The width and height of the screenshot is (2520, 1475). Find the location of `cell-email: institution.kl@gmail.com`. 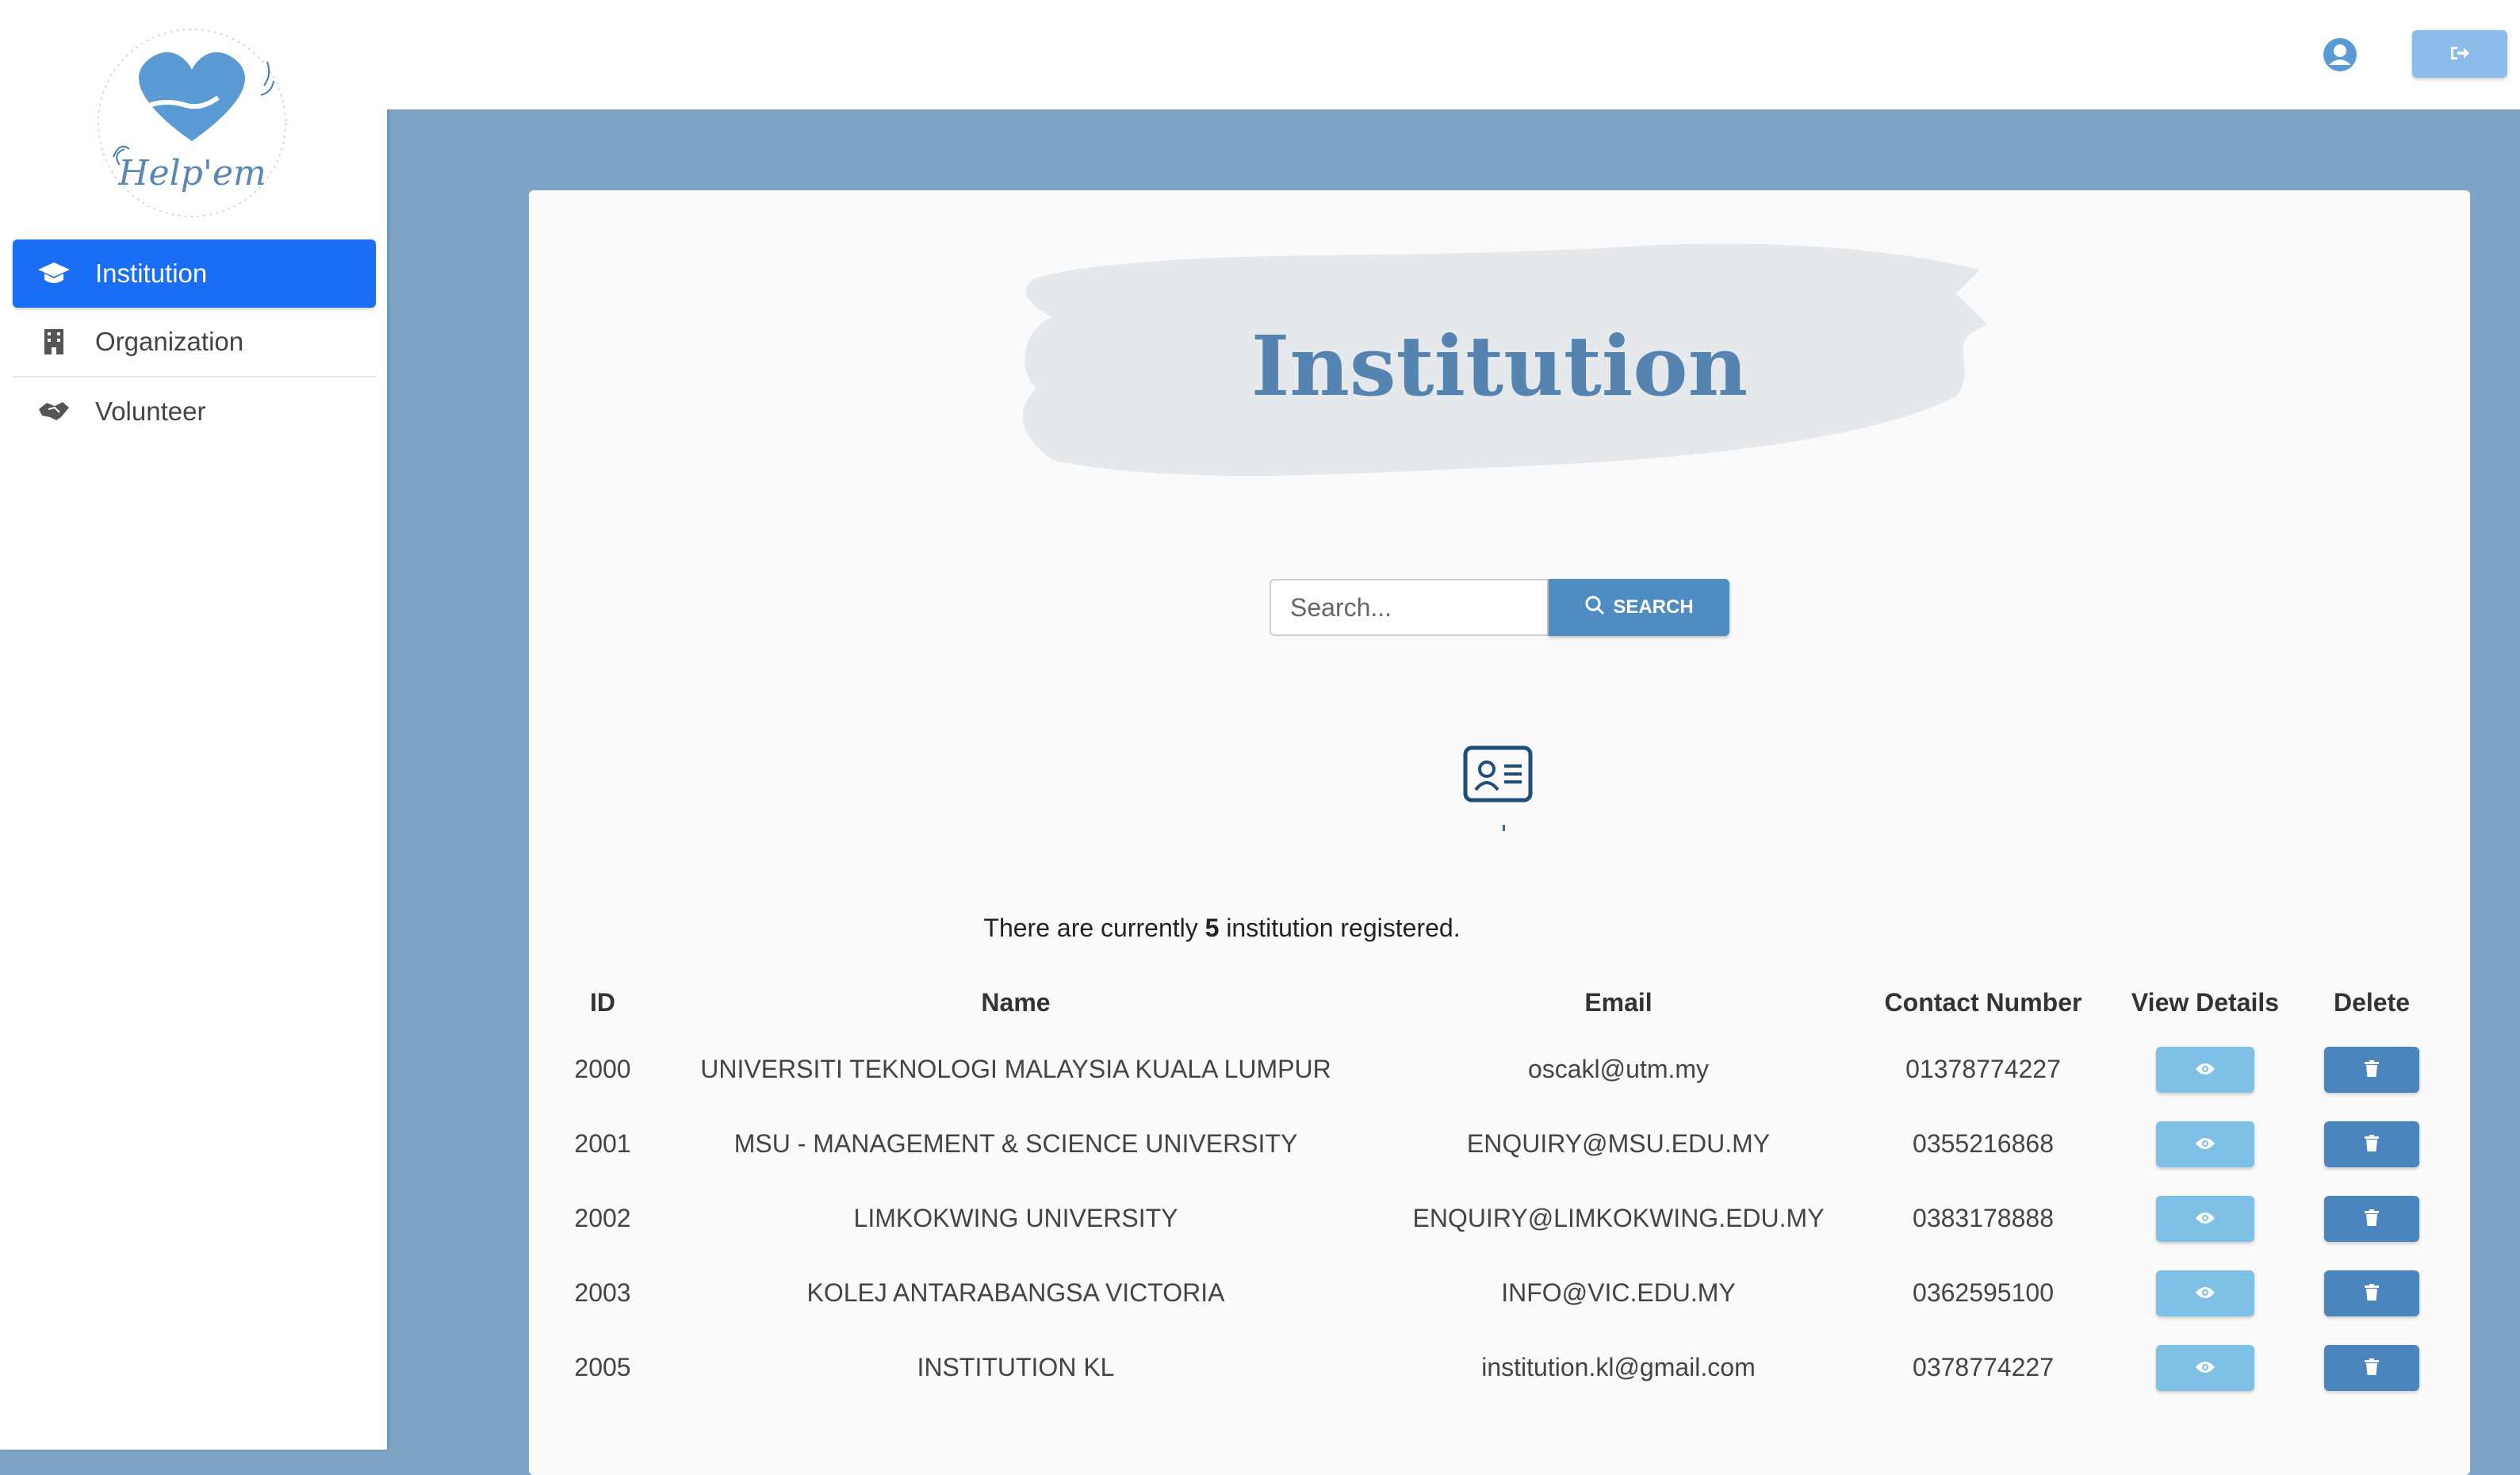

cell-email: institution.kl@gmail.com is located at coordinates (1618, 1367).